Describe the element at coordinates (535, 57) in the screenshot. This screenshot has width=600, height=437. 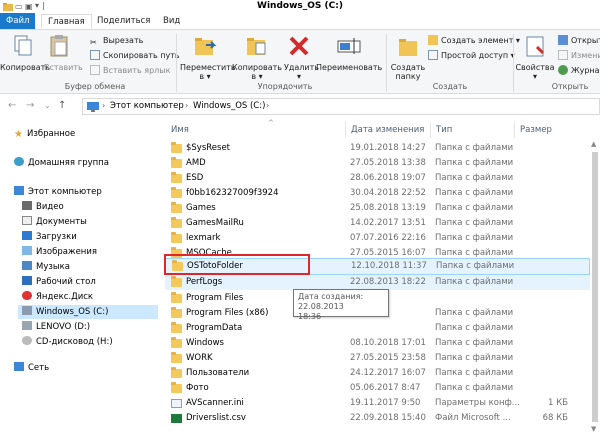
I see `properties-button: Свойства ▾` at that location.